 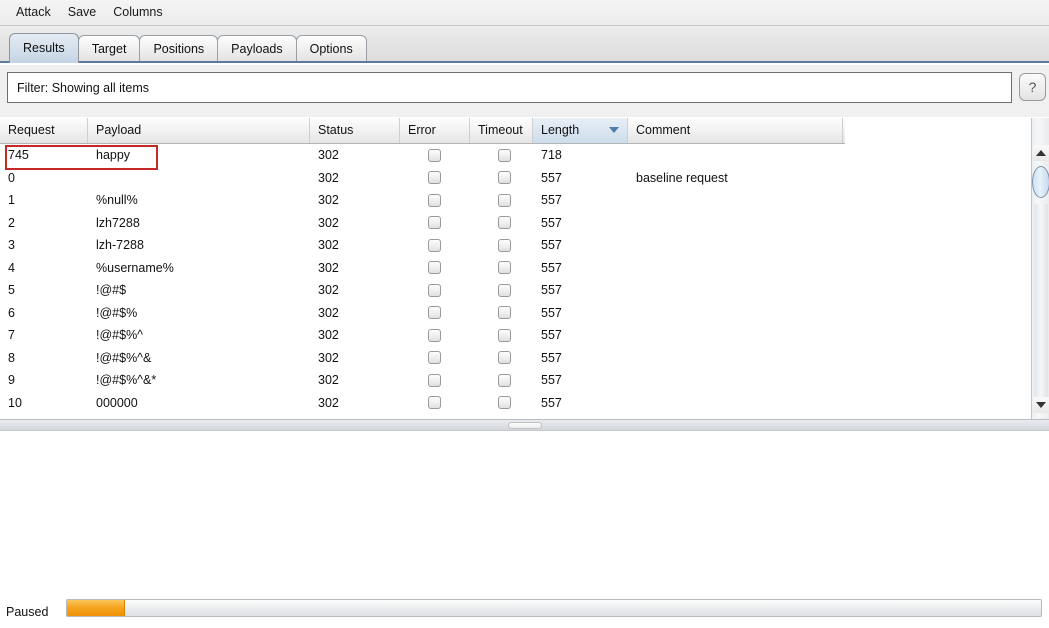 What do you see at coordinates (844, 130) in the screenshot?
I see `column-header-filler` at bounding box center [844, 130].